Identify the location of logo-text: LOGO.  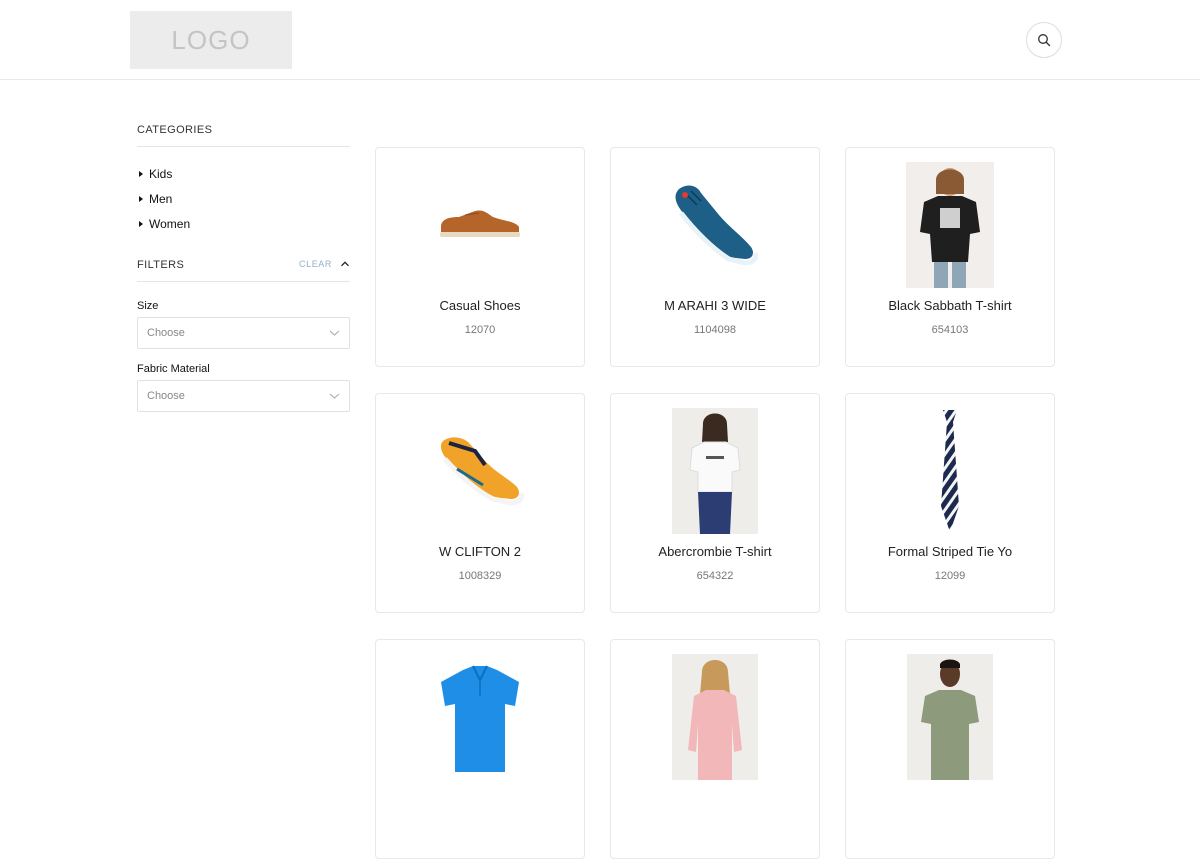
(211, 39).